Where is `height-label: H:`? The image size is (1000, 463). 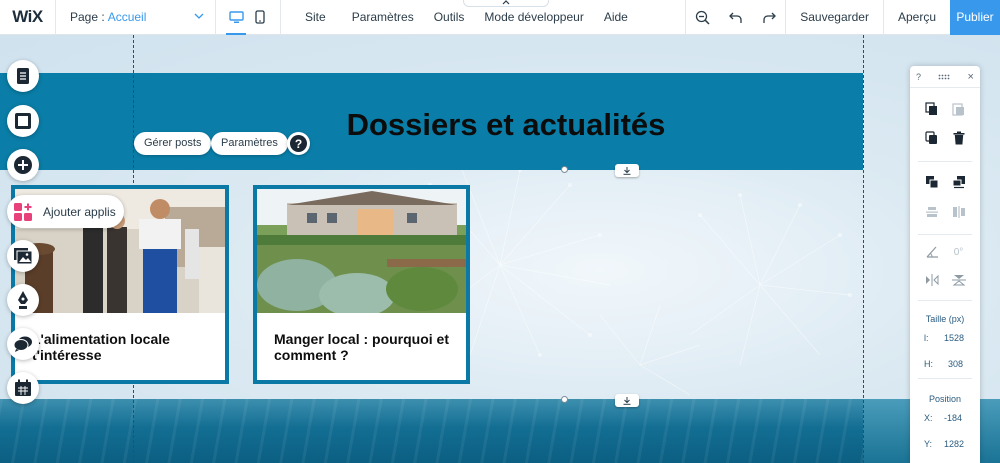 height-label: H: is located at coordinates (928, 364).